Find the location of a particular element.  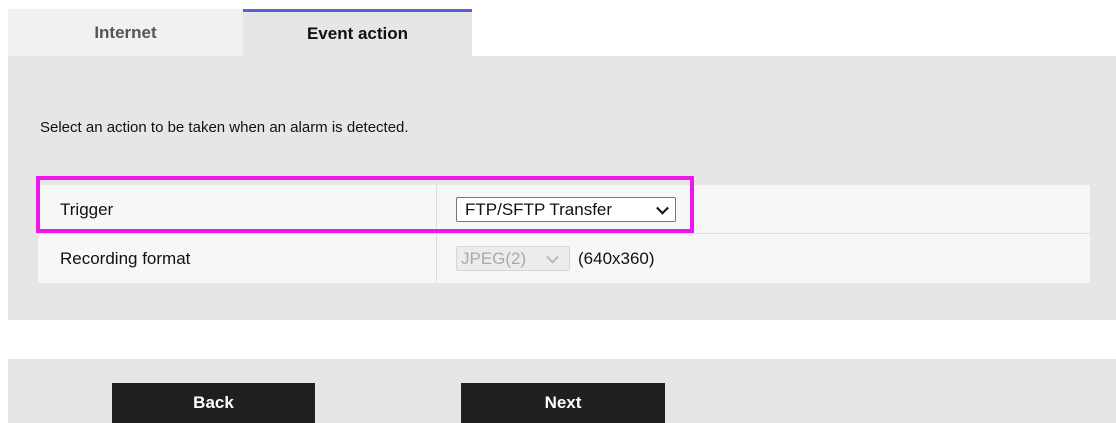

tab-event-action: Event action is located at coordinates (357, 32).